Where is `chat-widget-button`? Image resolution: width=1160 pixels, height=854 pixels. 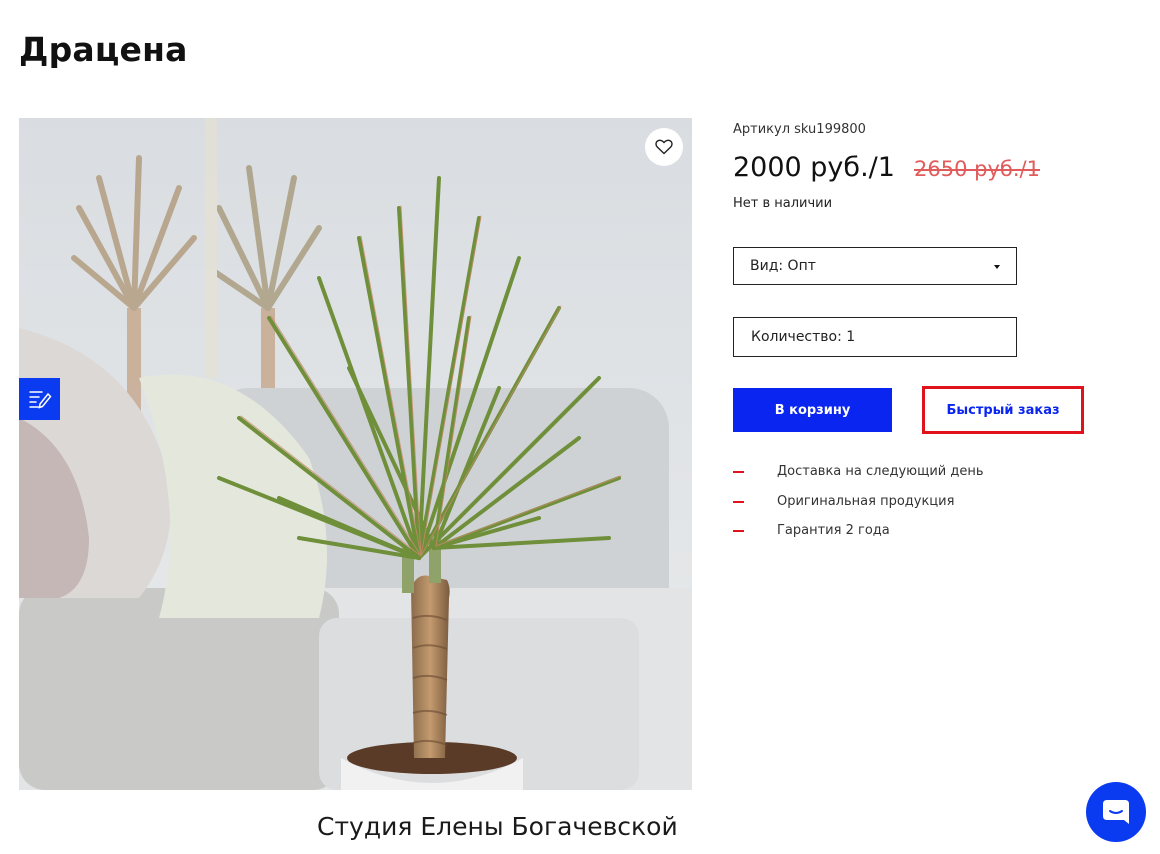
chat-widget-button is located at coordinates (1116, 812).